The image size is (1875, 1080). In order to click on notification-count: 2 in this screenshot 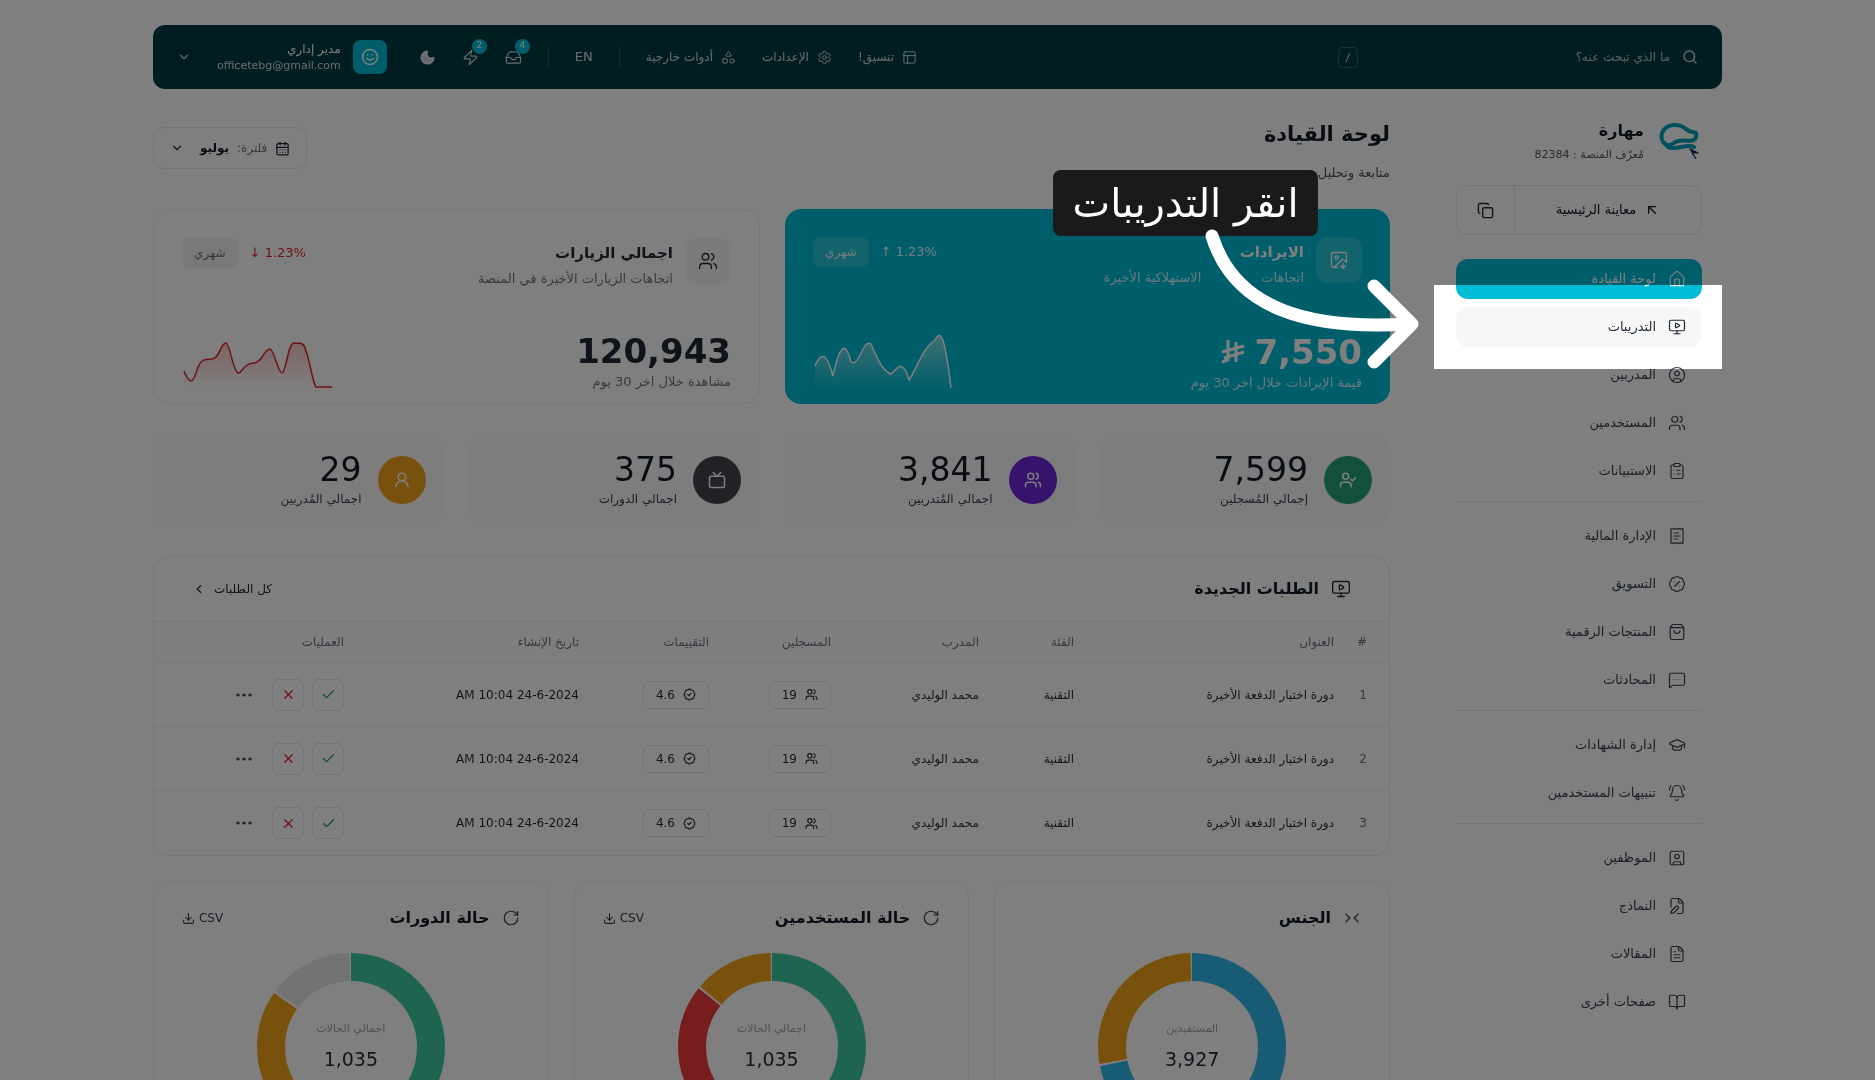, I will do `click(479, 46)`.